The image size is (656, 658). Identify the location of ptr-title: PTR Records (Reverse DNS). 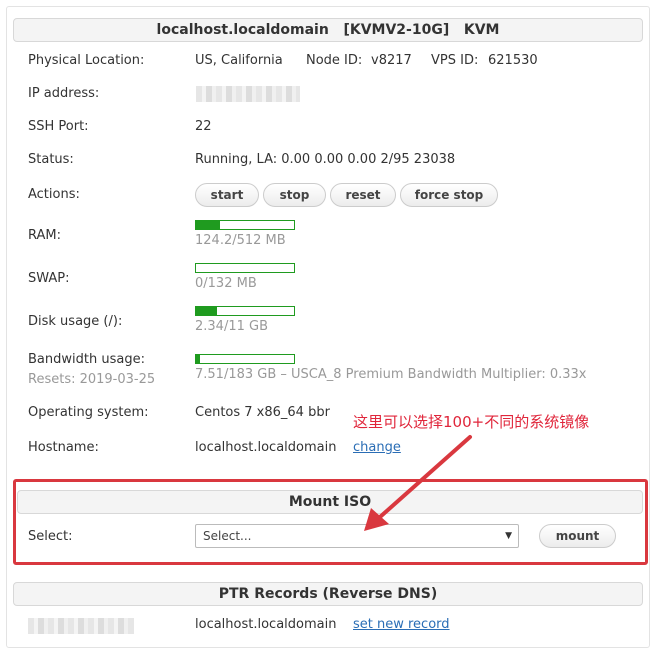
(328, 594).